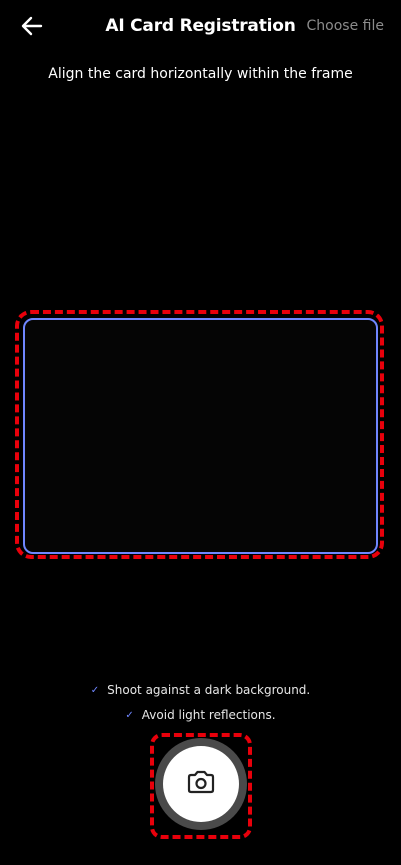 The width and height of the screenshot is (401, 865). I want to click on capture-button-inner, so click(201, 784).